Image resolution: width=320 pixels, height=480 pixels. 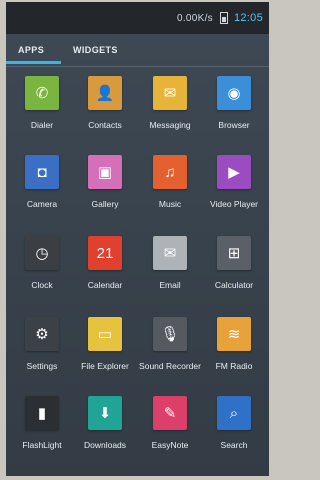 I want to click on app-label: Calendar, so click(x=105, y=285).